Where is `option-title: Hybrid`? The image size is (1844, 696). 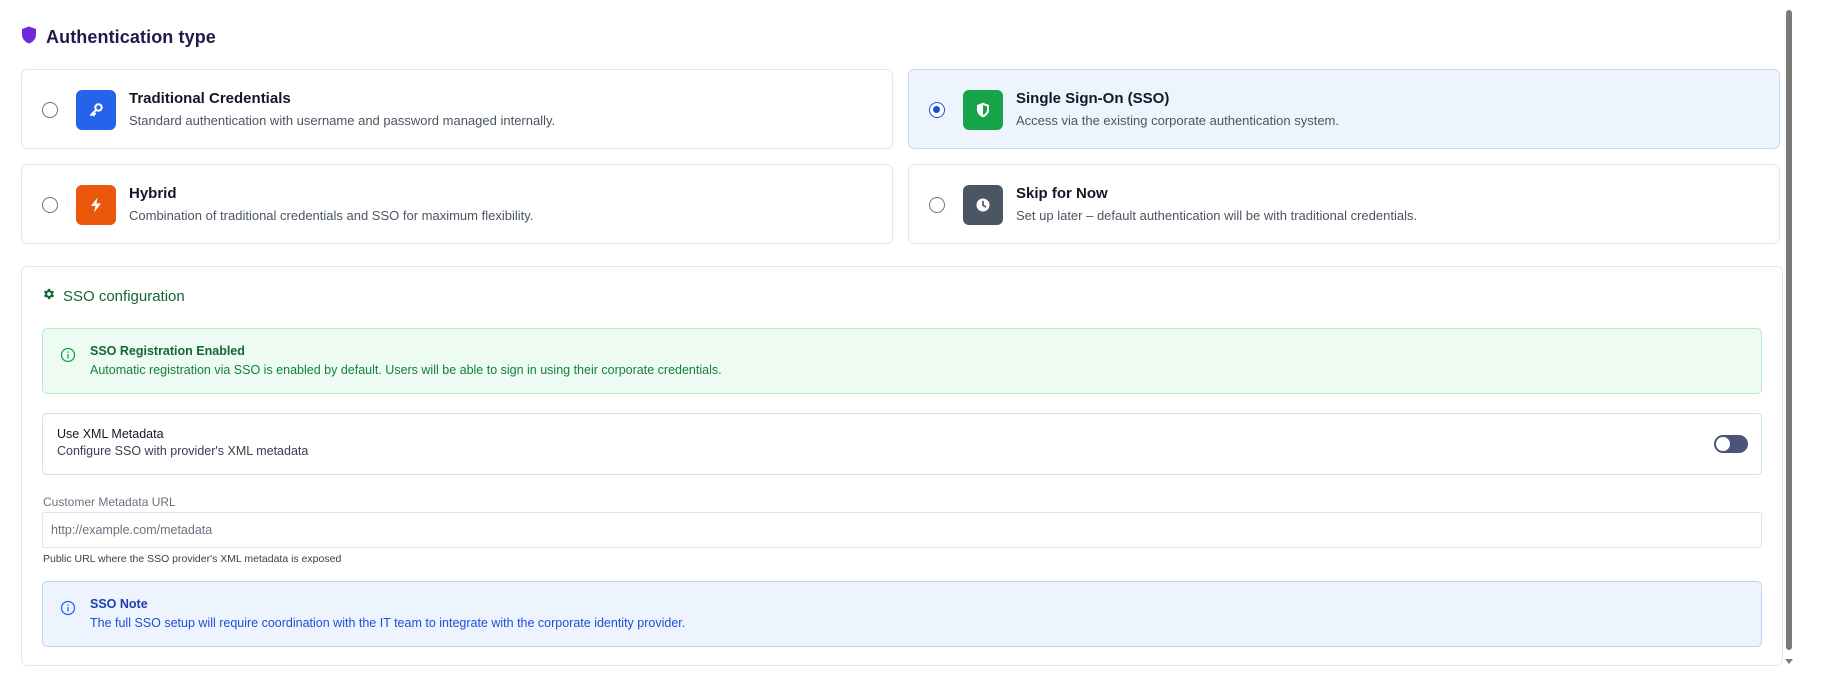
option-title: Hybrid is located at coordinates (153, 193).